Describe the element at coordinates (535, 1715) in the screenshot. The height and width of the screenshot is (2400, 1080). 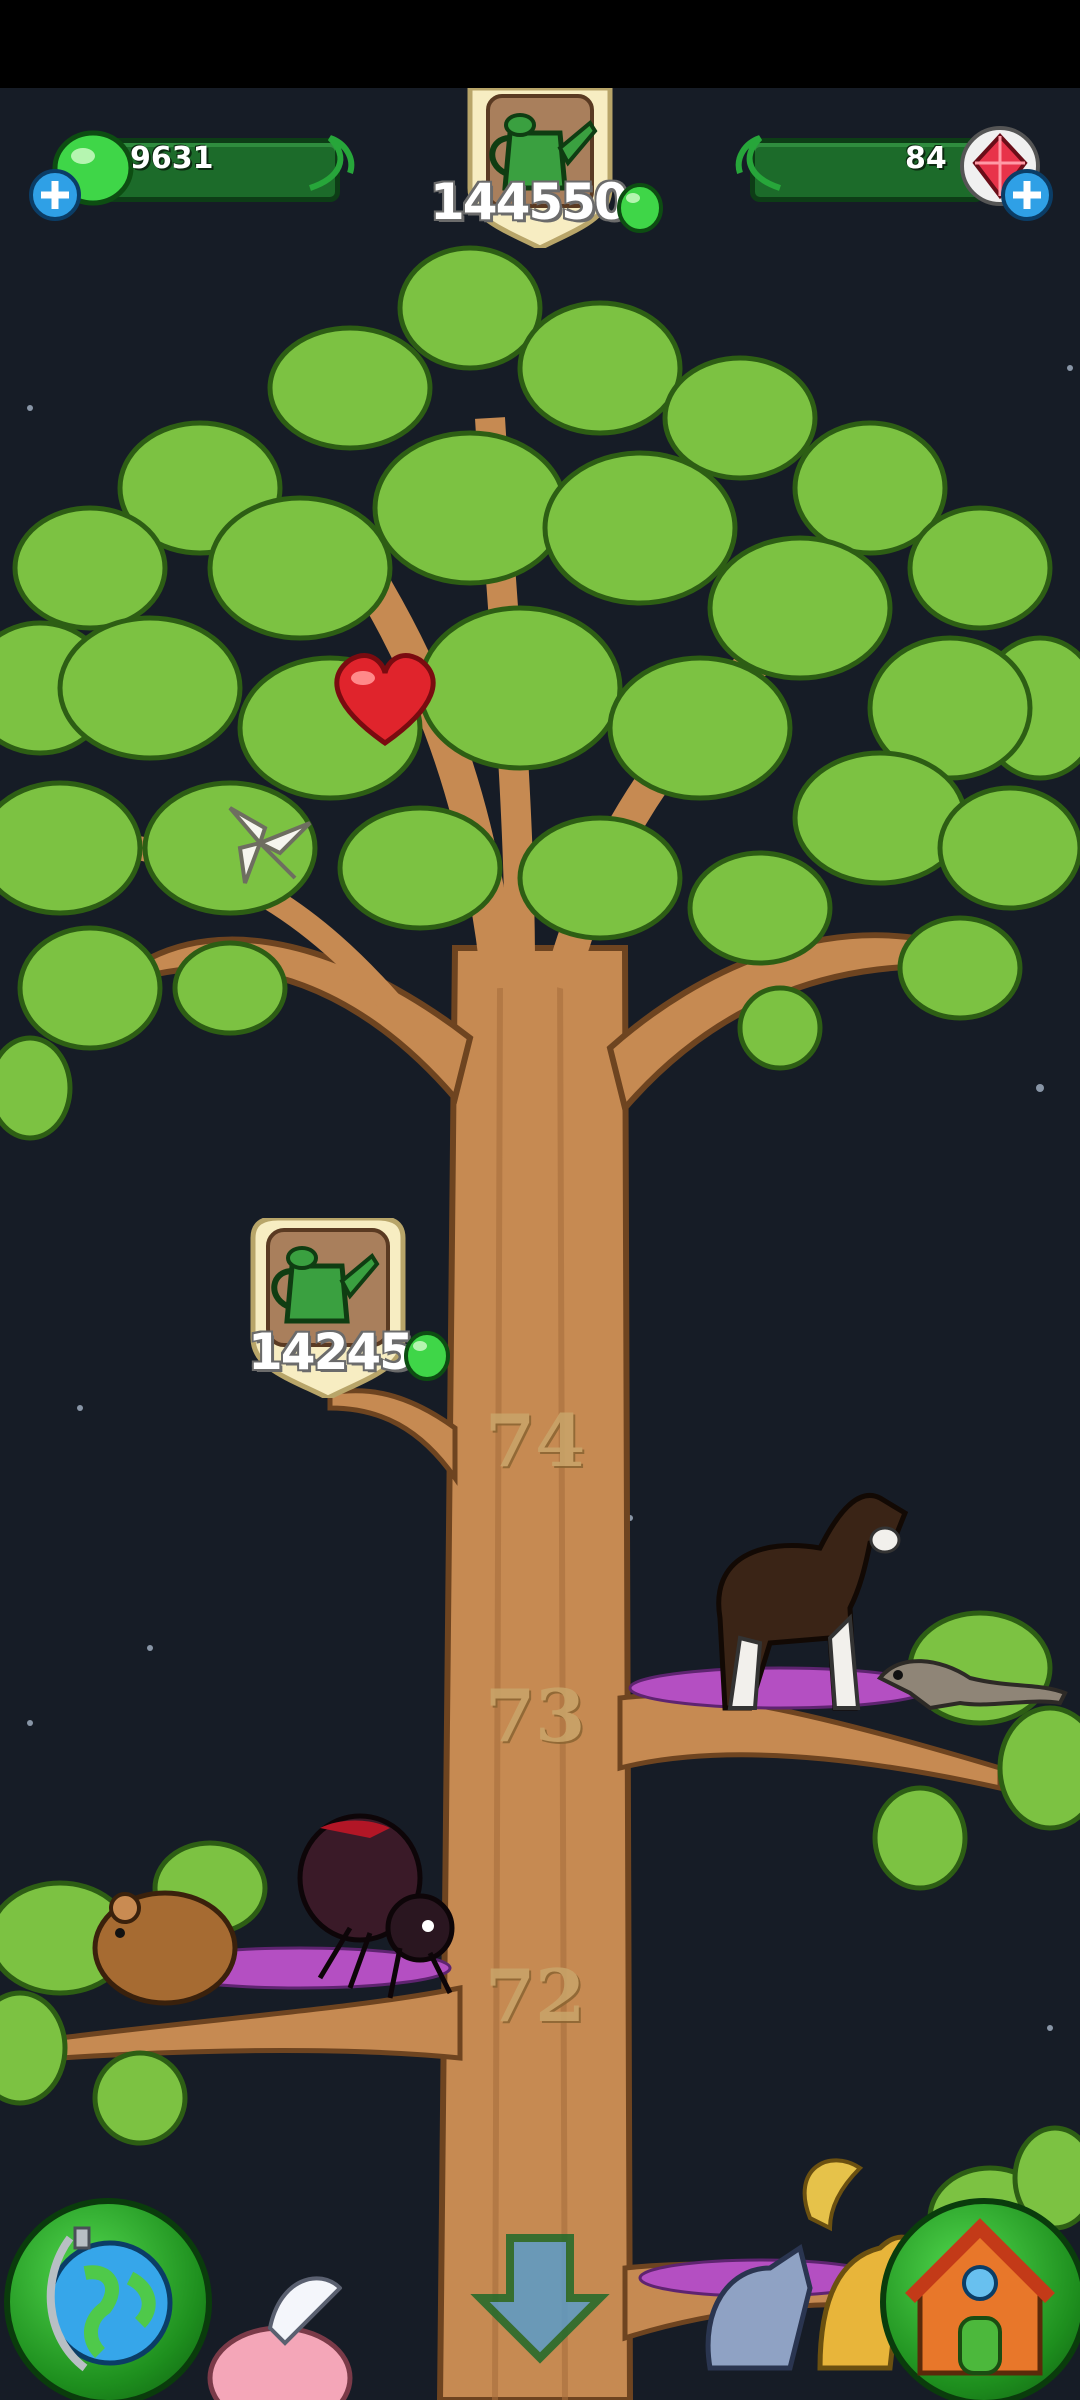
I see `level-73-label: 73` at that location.